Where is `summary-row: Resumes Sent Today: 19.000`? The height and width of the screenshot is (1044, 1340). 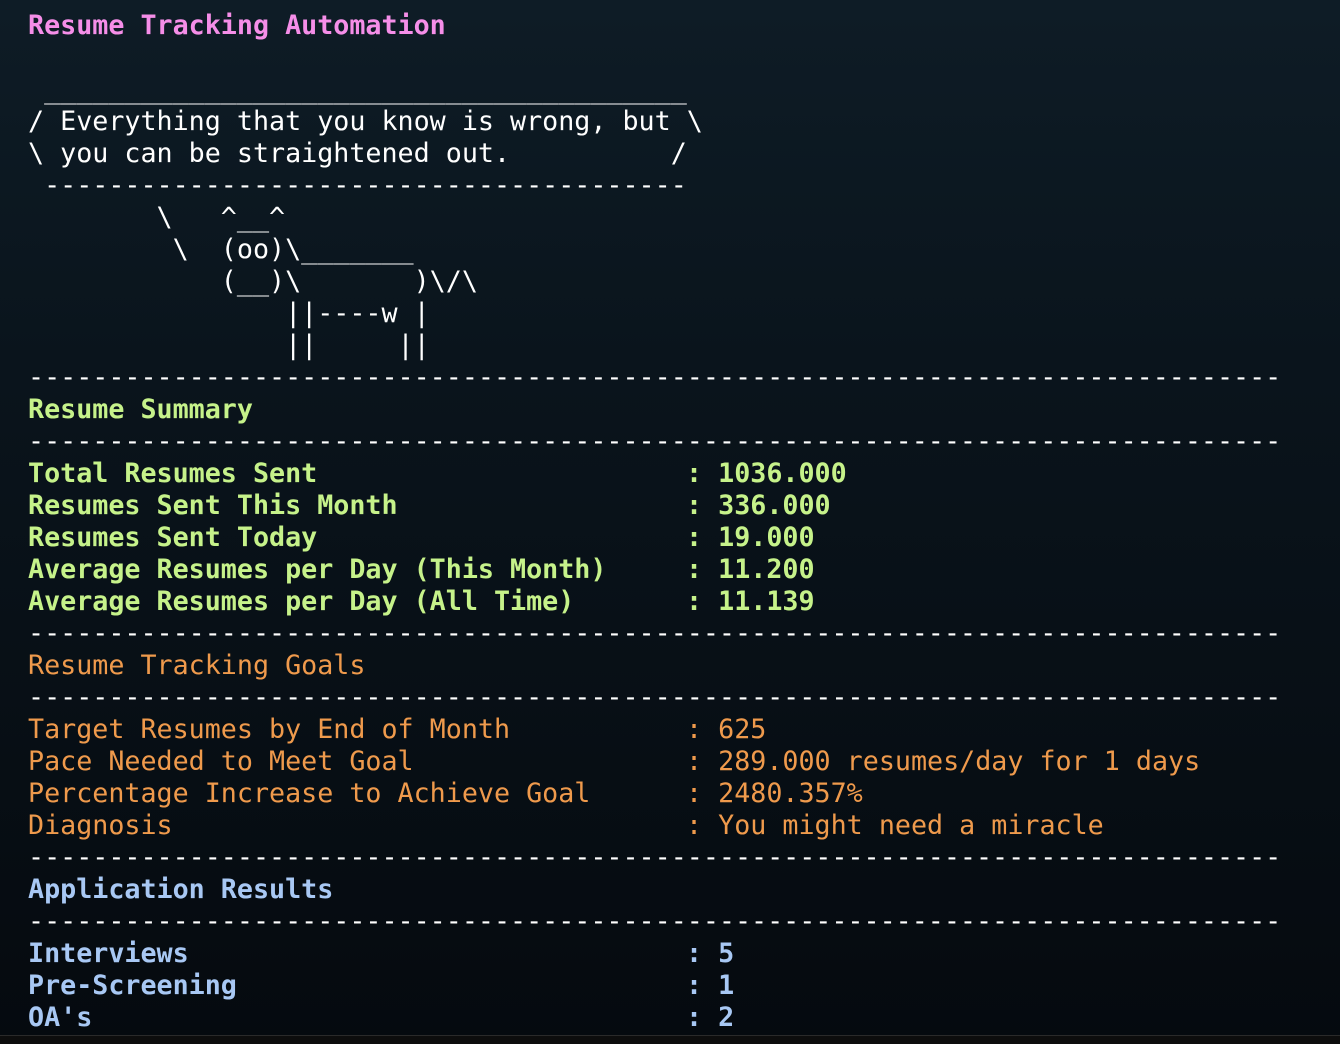
summary-row: Resumes Sent Today: 19.000 is located at coordinates (684, 538).